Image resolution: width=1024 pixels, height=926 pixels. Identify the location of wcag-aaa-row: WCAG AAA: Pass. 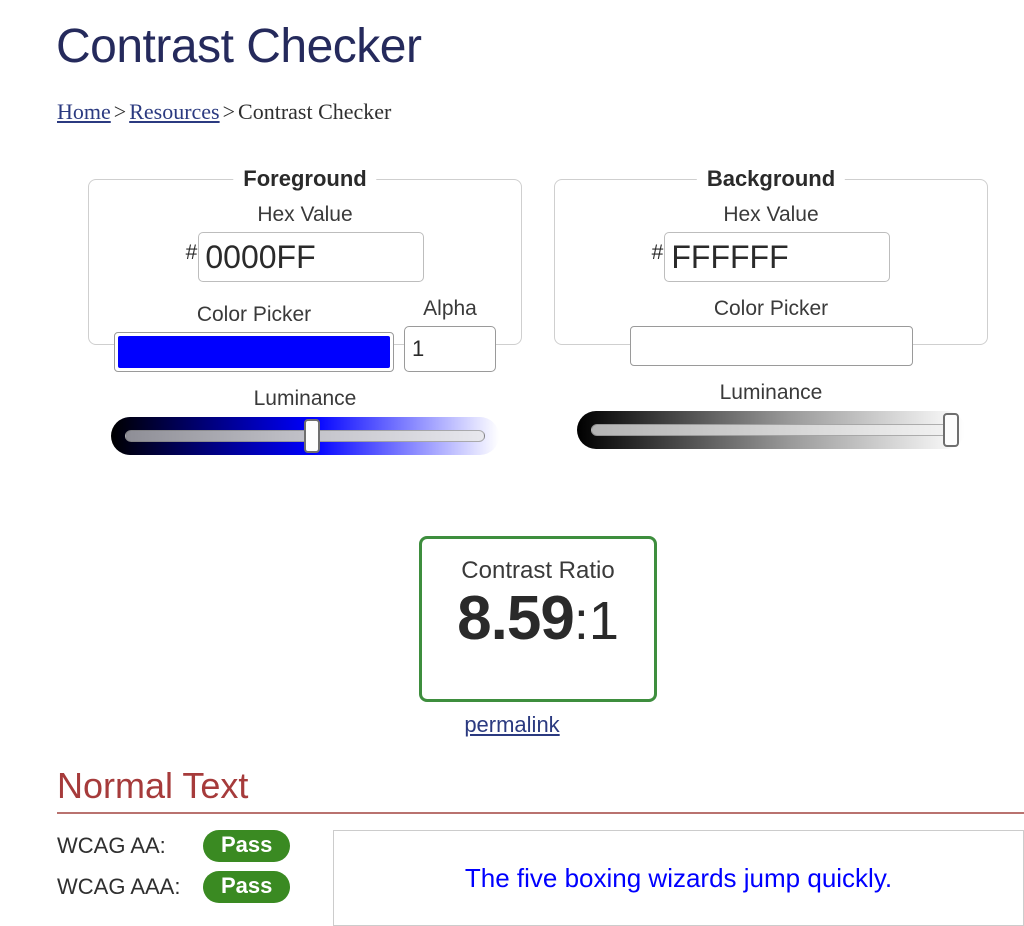
(195, 887).